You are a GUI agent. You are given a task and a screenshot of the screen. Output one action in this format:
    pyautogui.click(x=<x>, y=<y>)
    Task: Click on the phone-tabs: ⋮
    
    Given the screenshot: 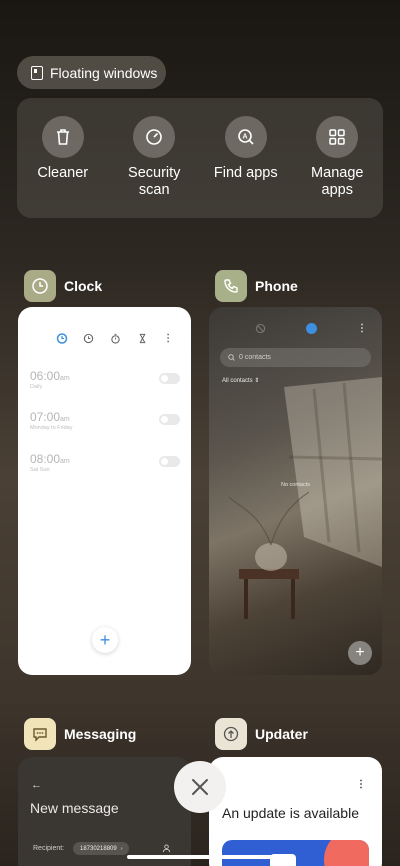 What is the action you would take?
    pyautogui.click(x=295, y=328)
    